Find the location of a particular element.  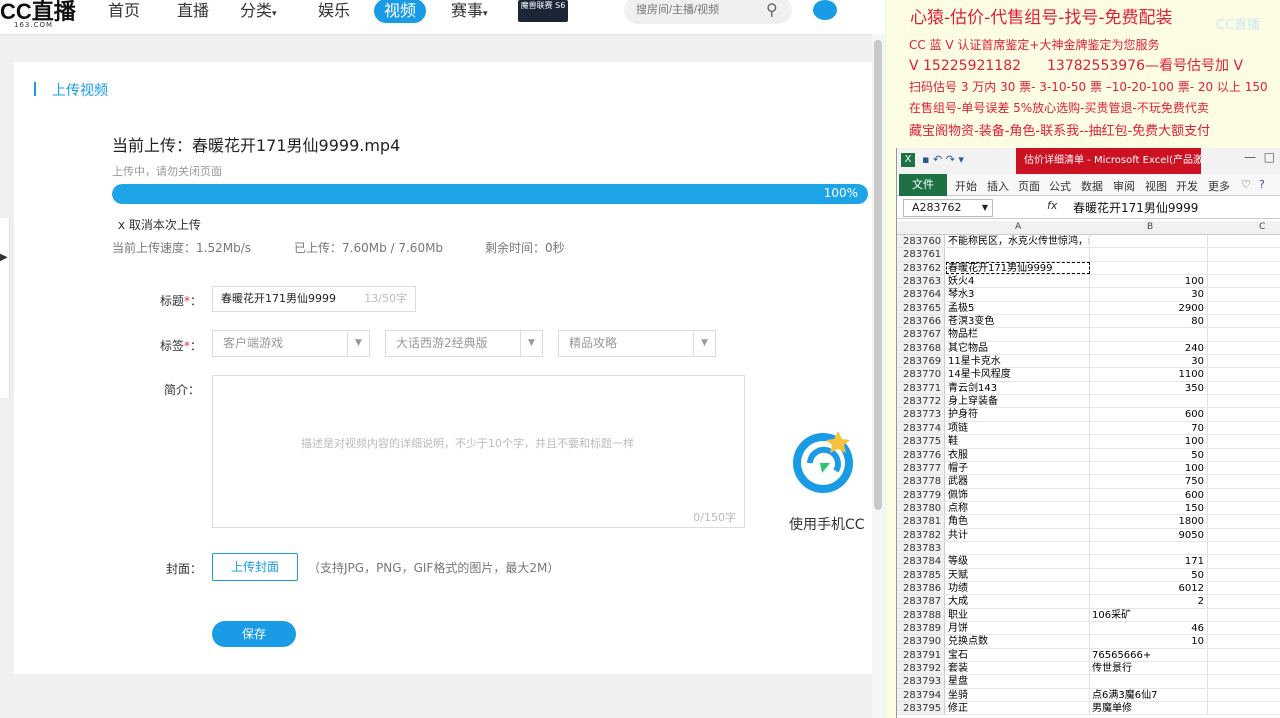

cell-a: 14星卡风程度 is located at coordinates (1018, 374).